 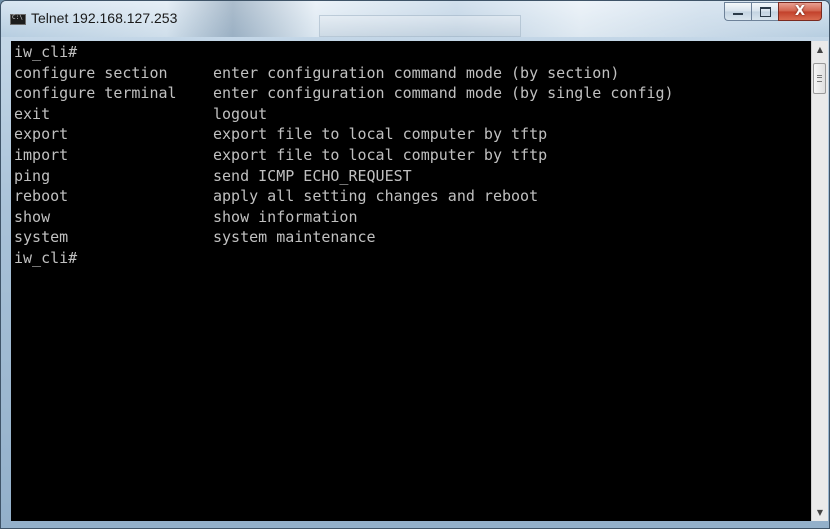 What do you see at coordinates (32, 175) in the screenshot?
I see `command-name: ping` at bounding box center [32, 175].